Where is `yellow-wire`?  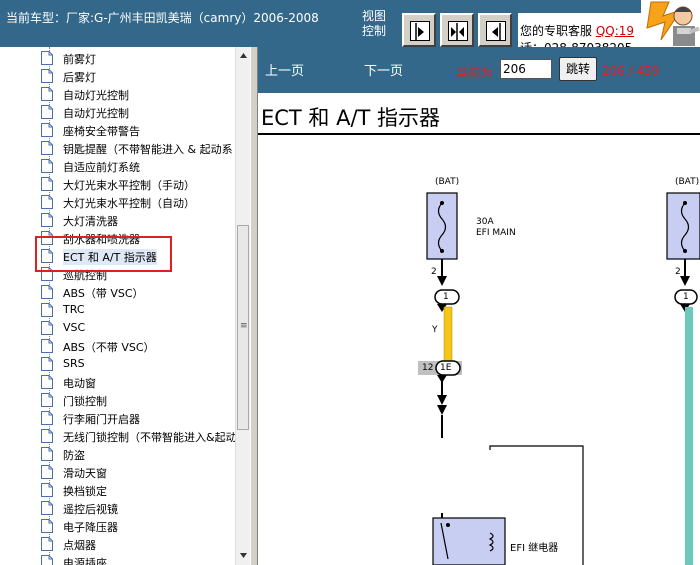 yellow-wire is located at coordinates (448, 336).